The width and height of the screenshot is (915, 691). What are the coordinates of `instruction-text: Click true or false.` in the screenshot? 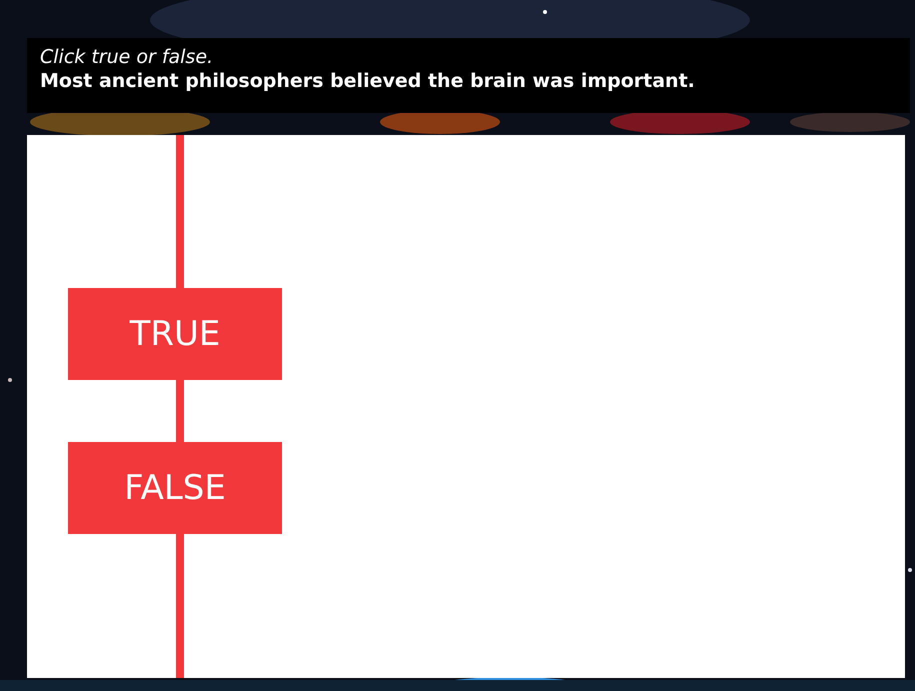 It's located at (127, 57).